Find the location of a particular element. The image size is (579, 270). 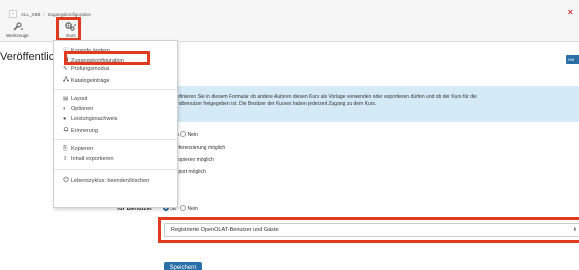

menu-item-pruefungsmodus: ✎ Prüfungsmodus is located at coordinates (86, 69).